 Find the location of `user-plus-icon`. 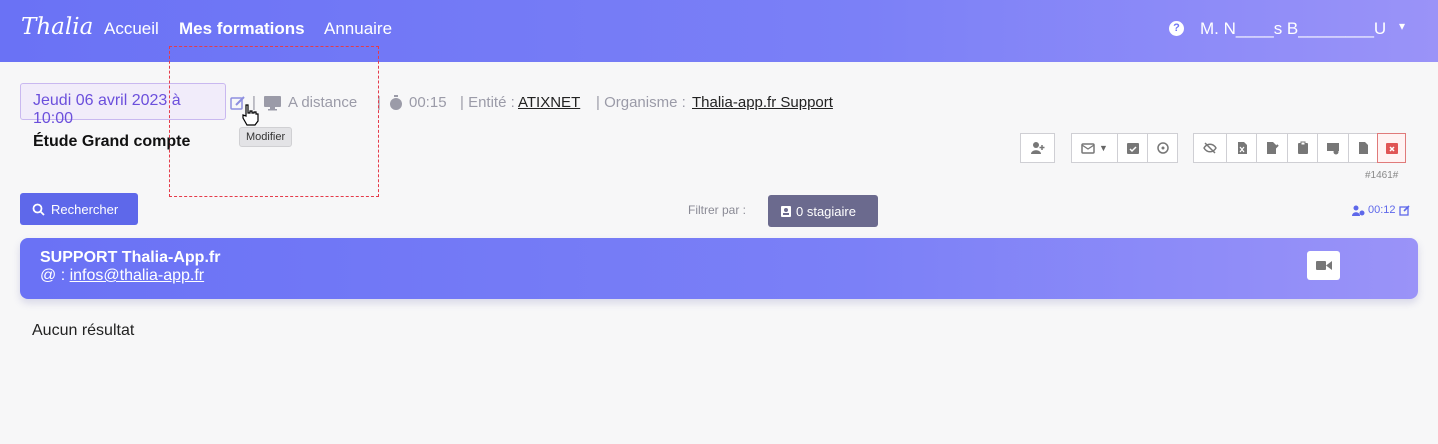

user-plus-icon is located at coordinates (1037, 148).